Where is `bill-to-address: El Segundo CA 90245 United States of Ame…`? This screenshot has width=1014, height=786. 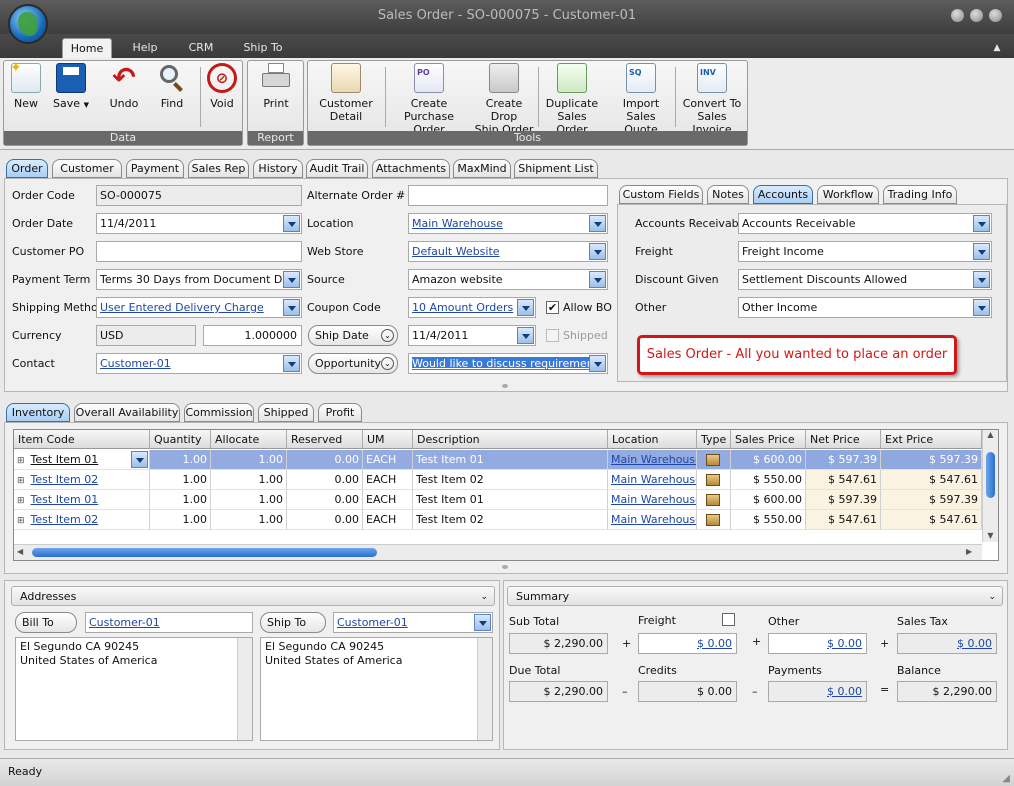 bill-to-address: El Segundo CA 90245 United States of Ame… is located at coordinates (134, 689).